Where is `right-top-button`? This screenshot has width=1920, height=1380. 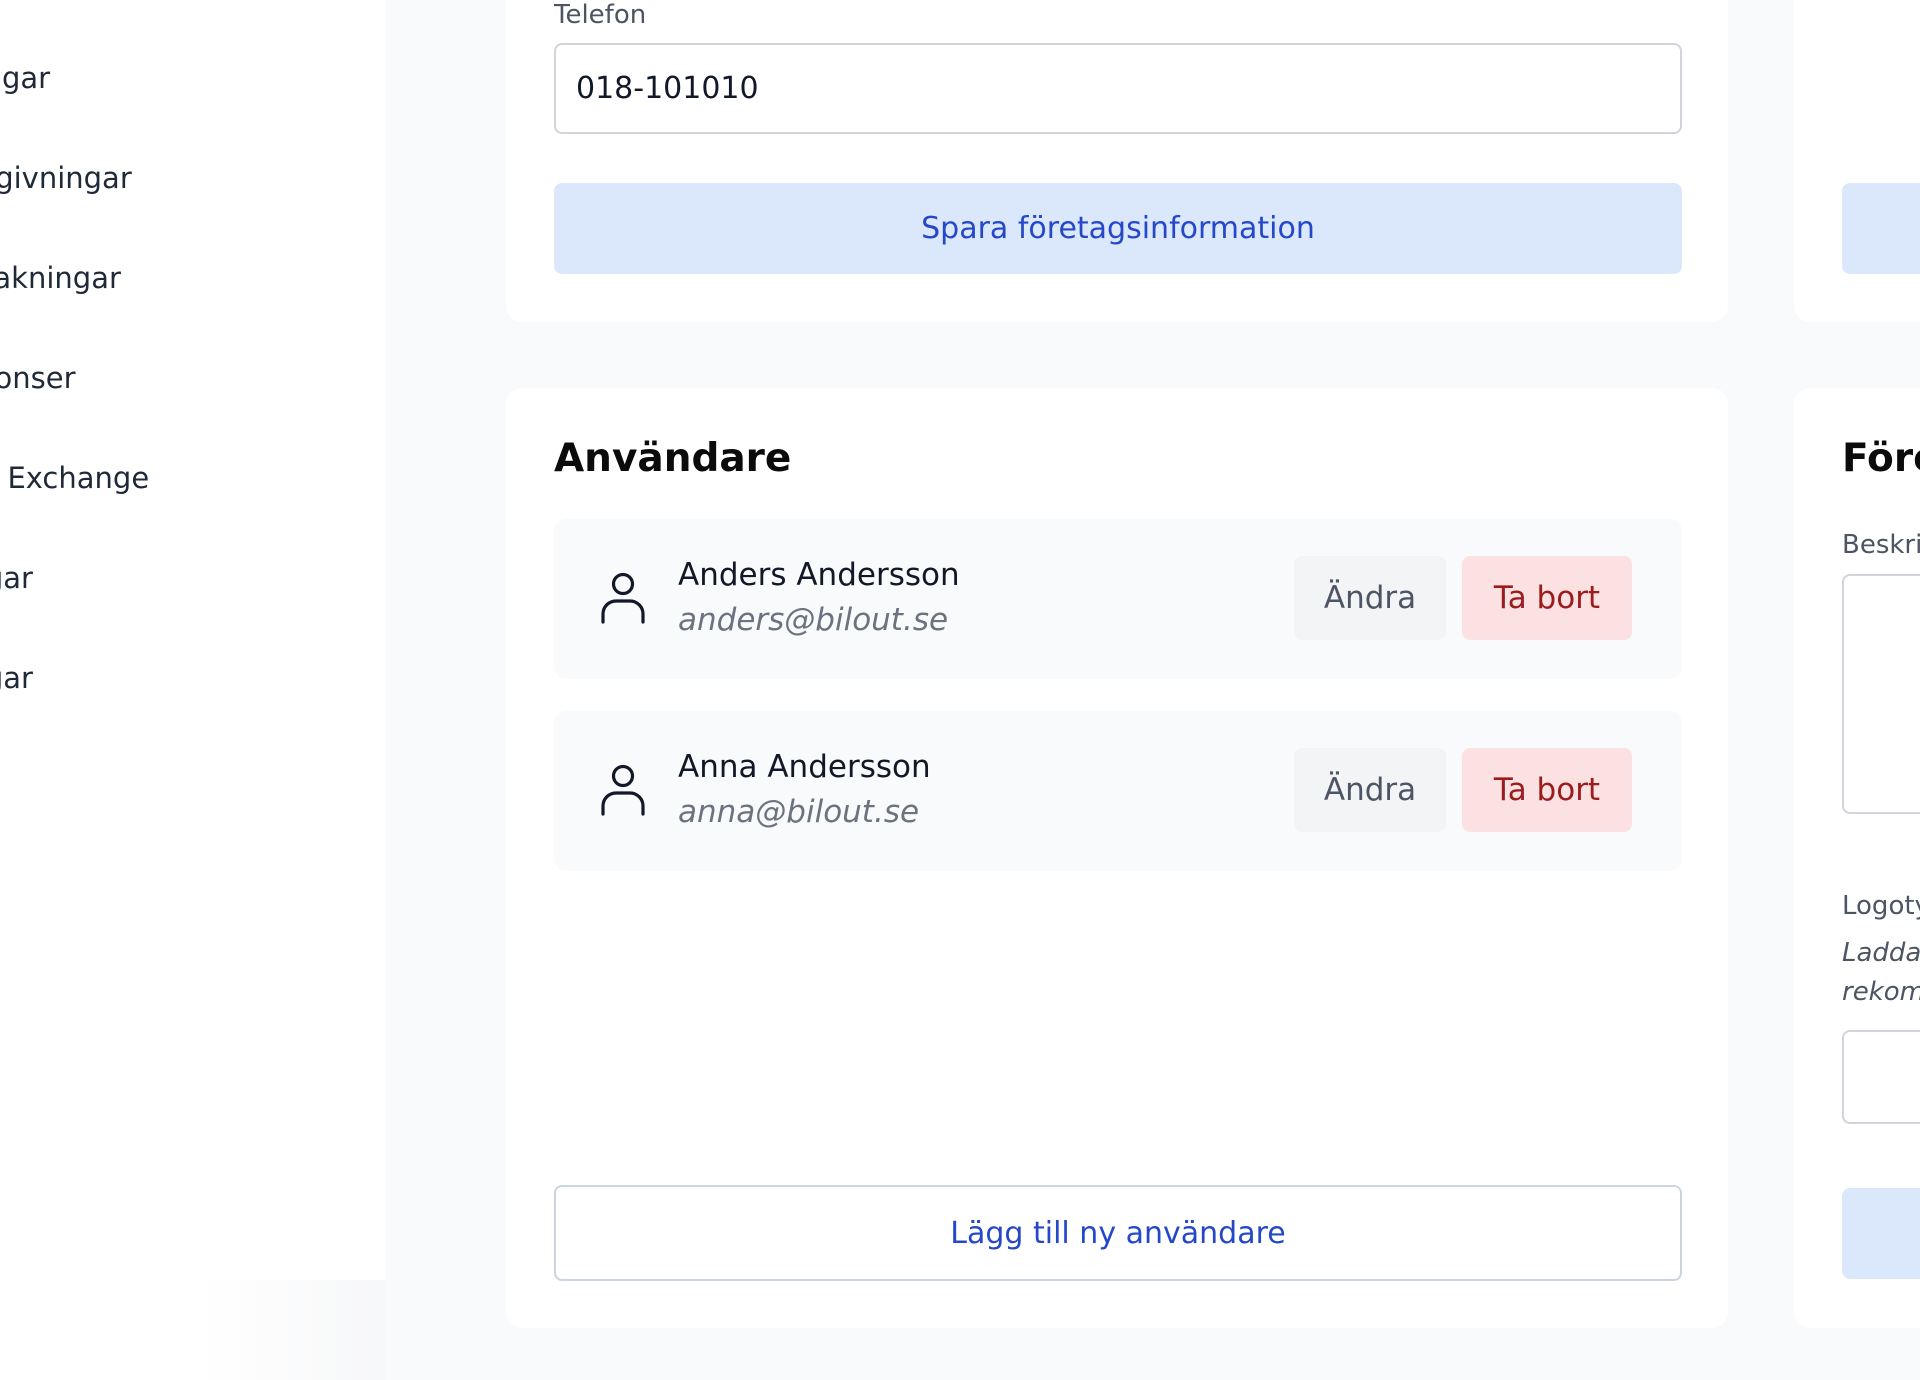
right-top-button is located at coordinates (1881, 228).